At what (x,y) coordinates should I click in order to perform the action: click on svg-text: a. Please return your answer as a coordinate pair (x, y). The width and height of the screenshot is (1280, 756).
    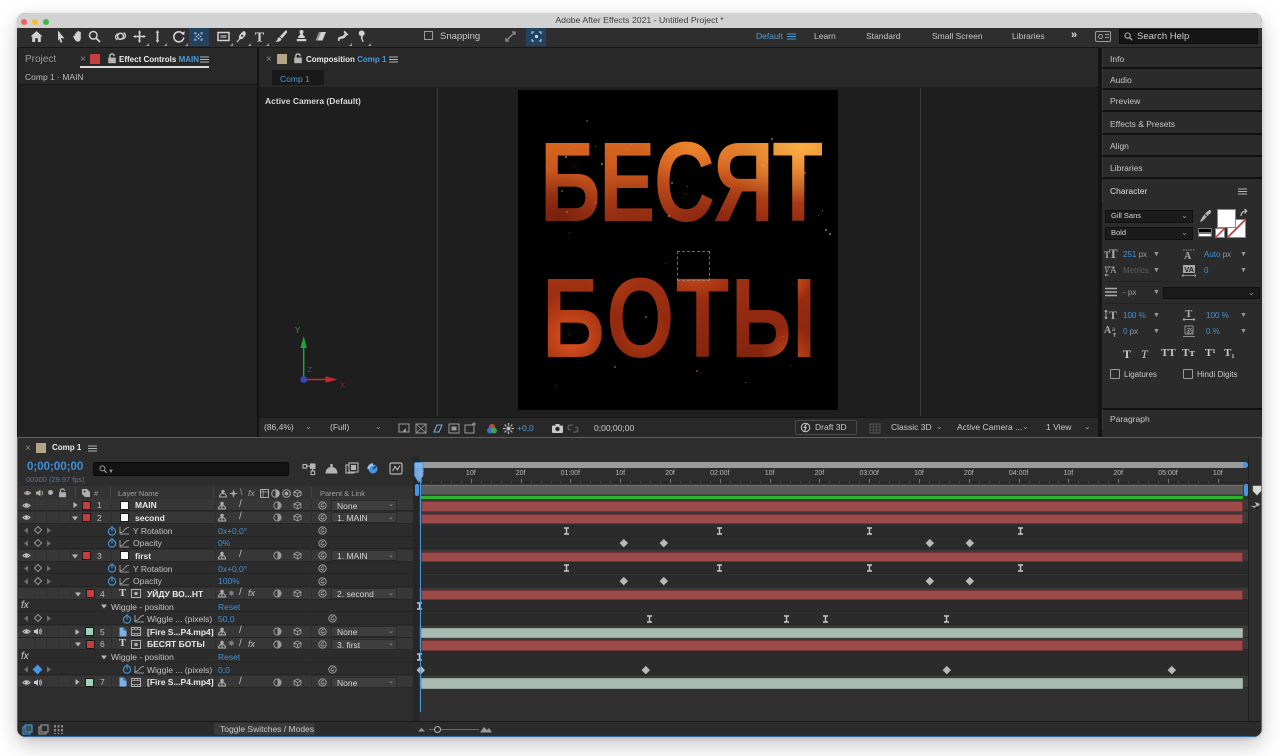
    Looking at the image, I should click on (1114, 329).